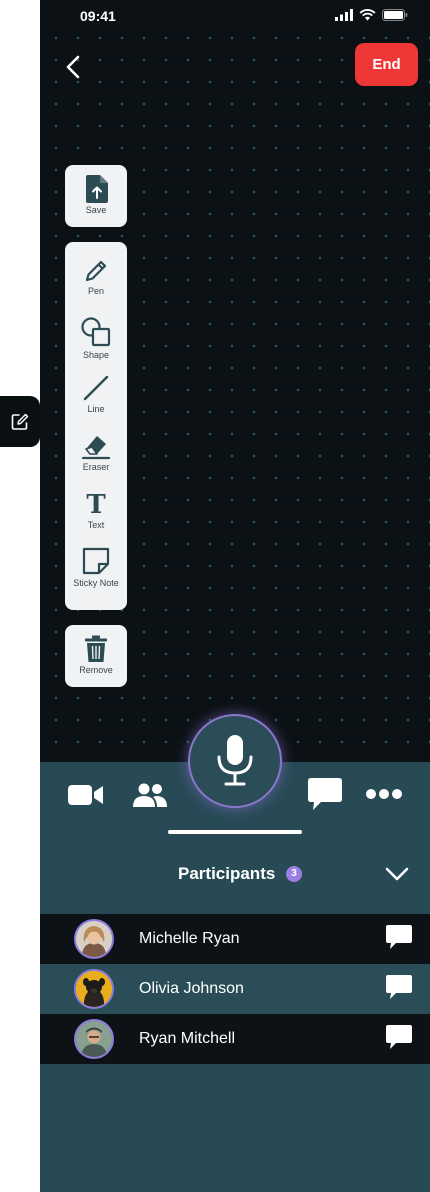  I want to click on sheet-drag-handle, so click(235, 832).